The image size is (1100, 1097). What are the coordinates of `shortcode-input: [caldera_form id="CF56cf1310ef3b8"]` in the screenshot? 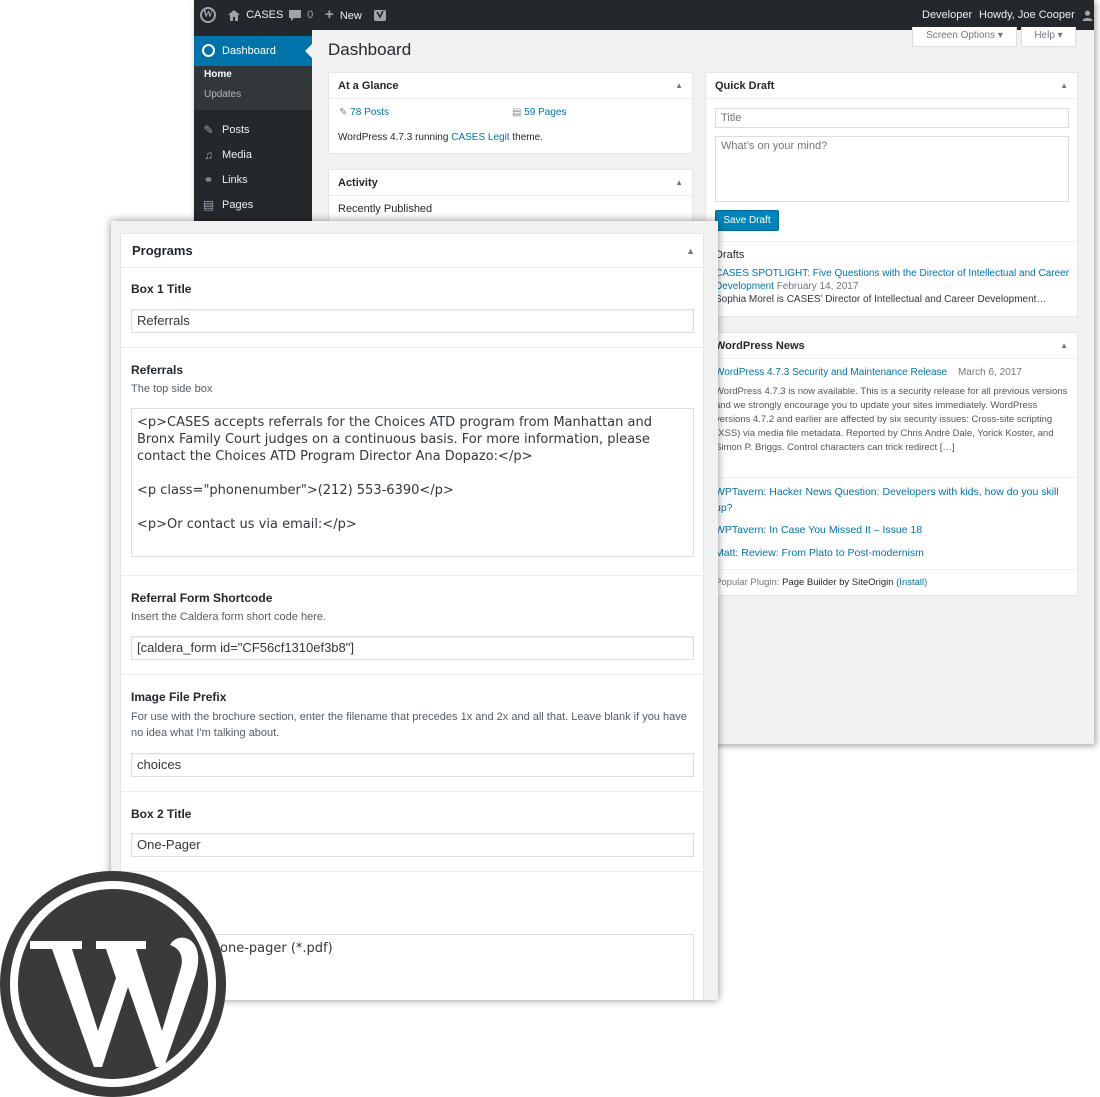 It's located at (412, 648).